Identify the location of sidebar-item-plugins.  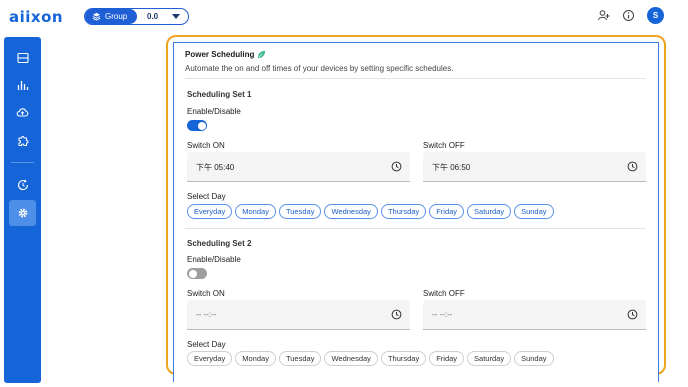
(22, 141).